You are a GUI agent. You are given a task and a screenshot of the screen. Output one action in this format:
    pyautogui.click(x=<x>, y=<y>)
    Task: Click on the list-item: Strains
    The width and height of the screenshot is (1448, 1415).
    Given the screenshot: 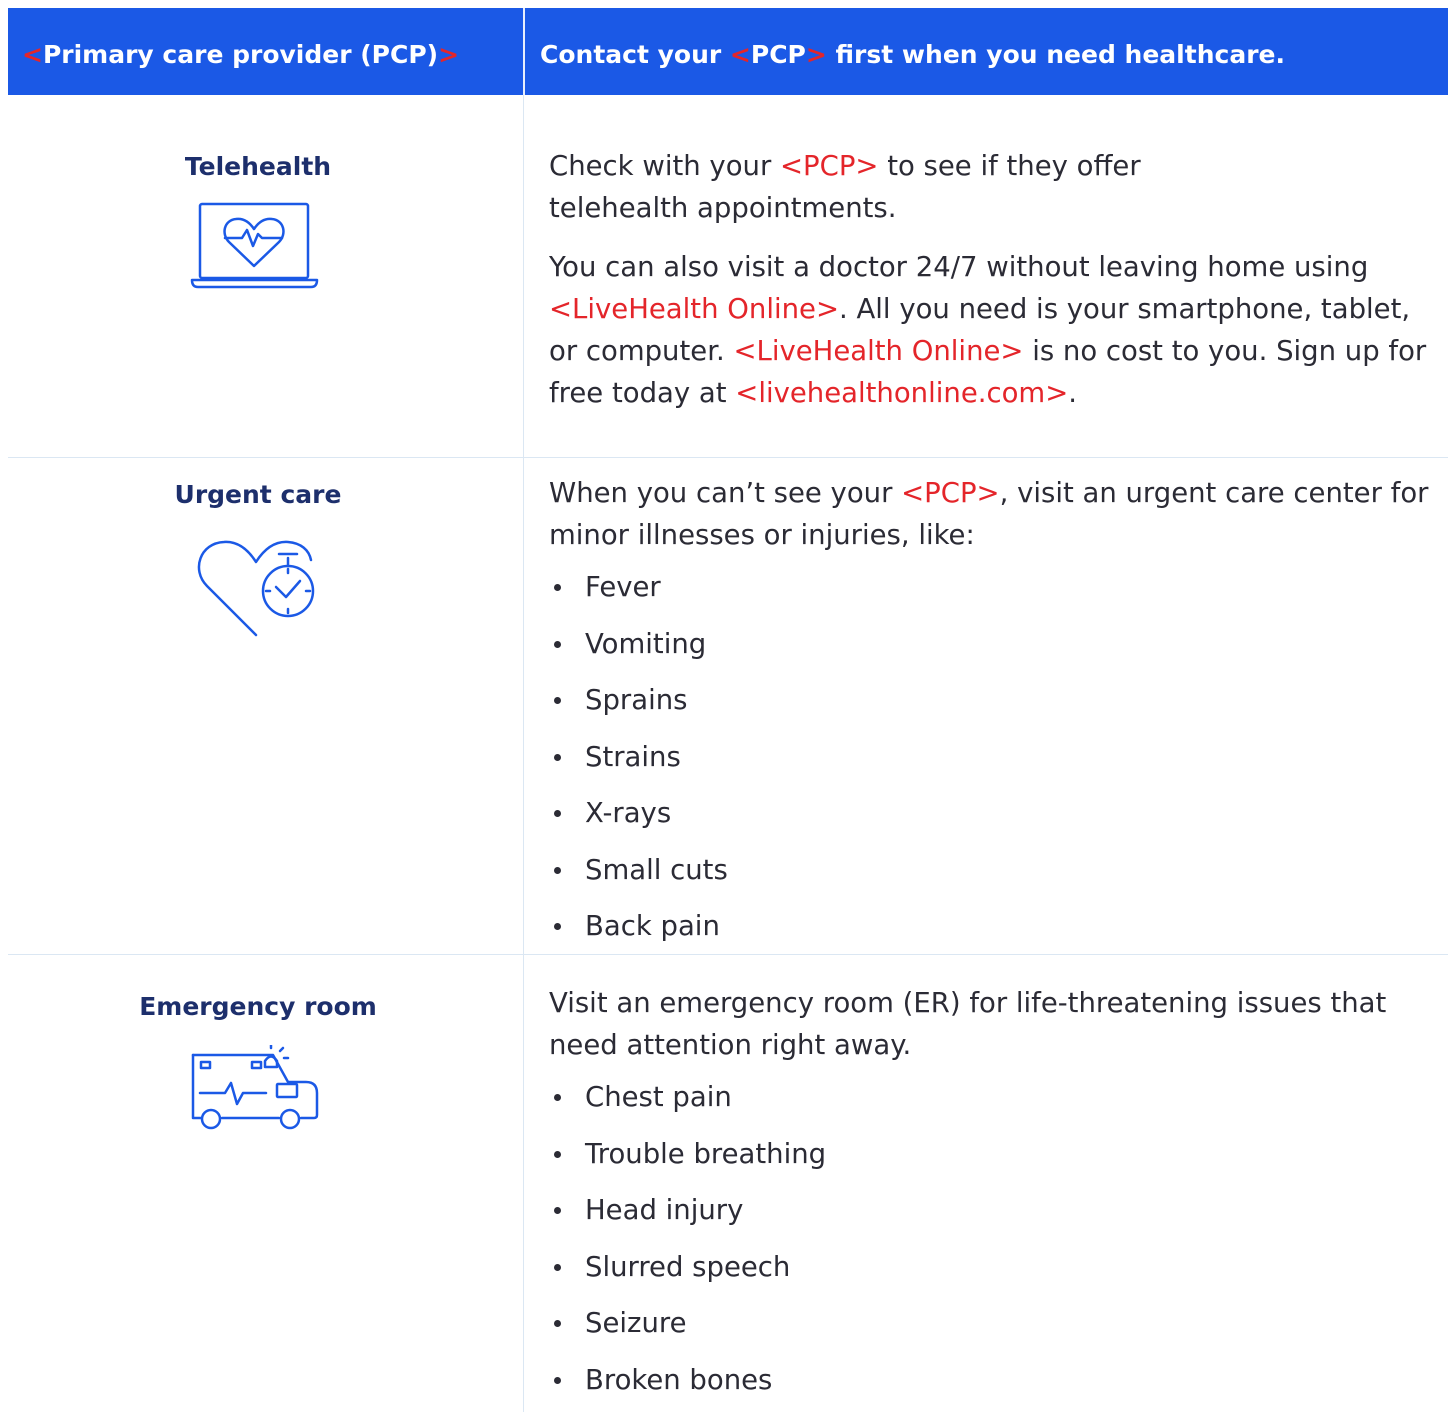 What is the action you would take?
    pyautogui.click(x=638, y=764)
    